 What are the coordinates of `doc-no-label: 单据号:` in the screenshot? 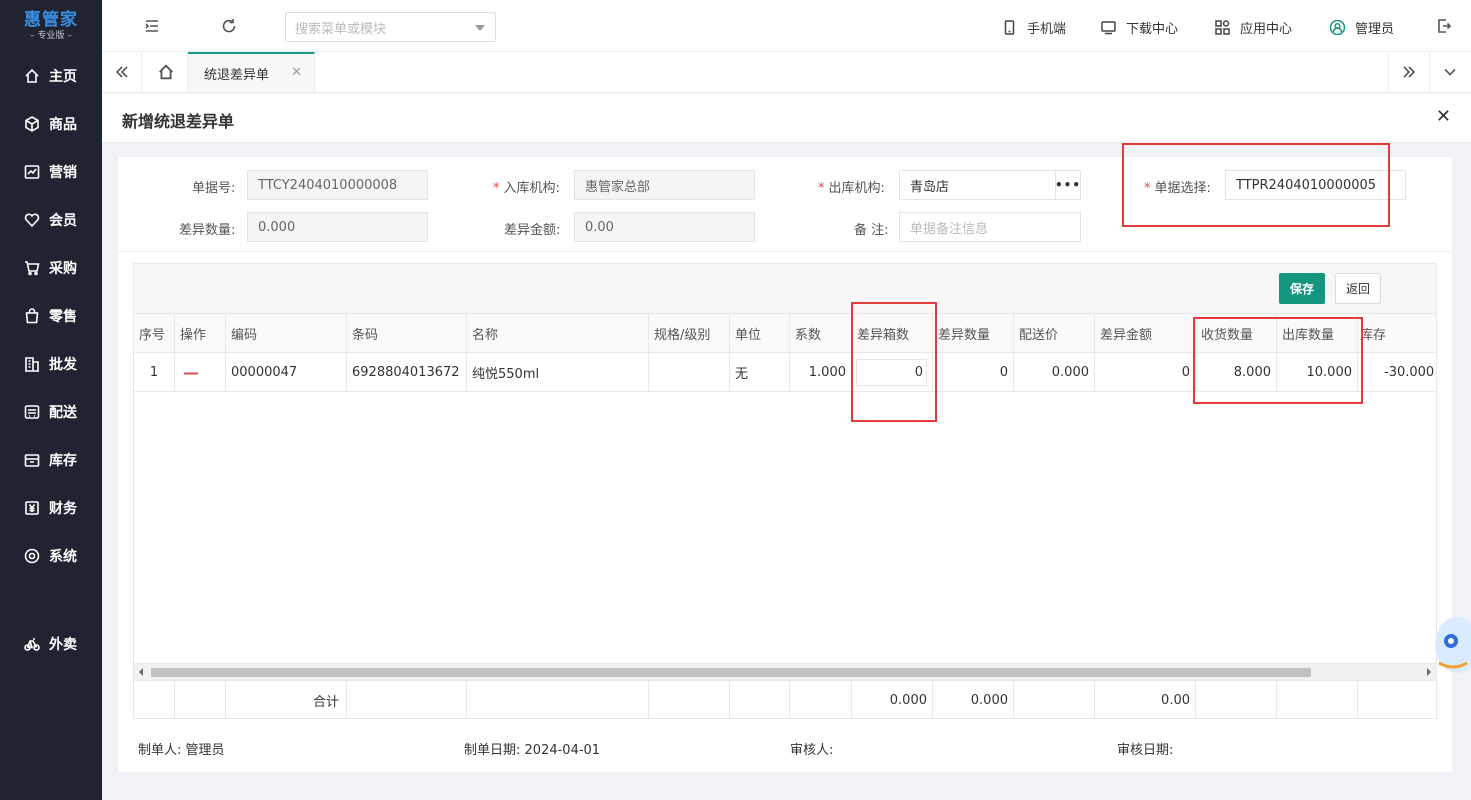 It's located at (214, 188).